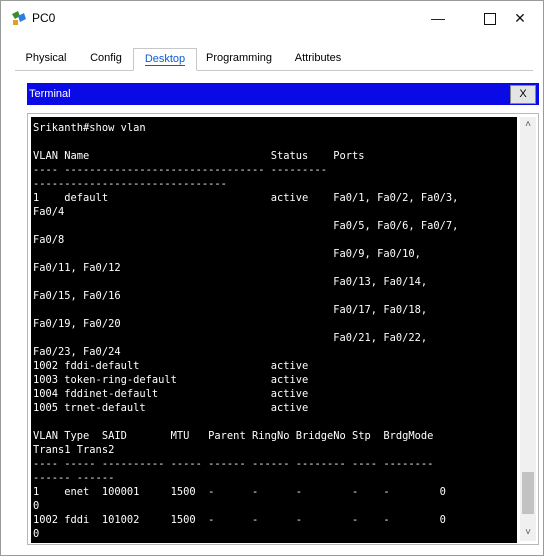  Describe the element at coordinates (50, 94) in the screenshot. I see `terminal-title: Terminal` at that location.